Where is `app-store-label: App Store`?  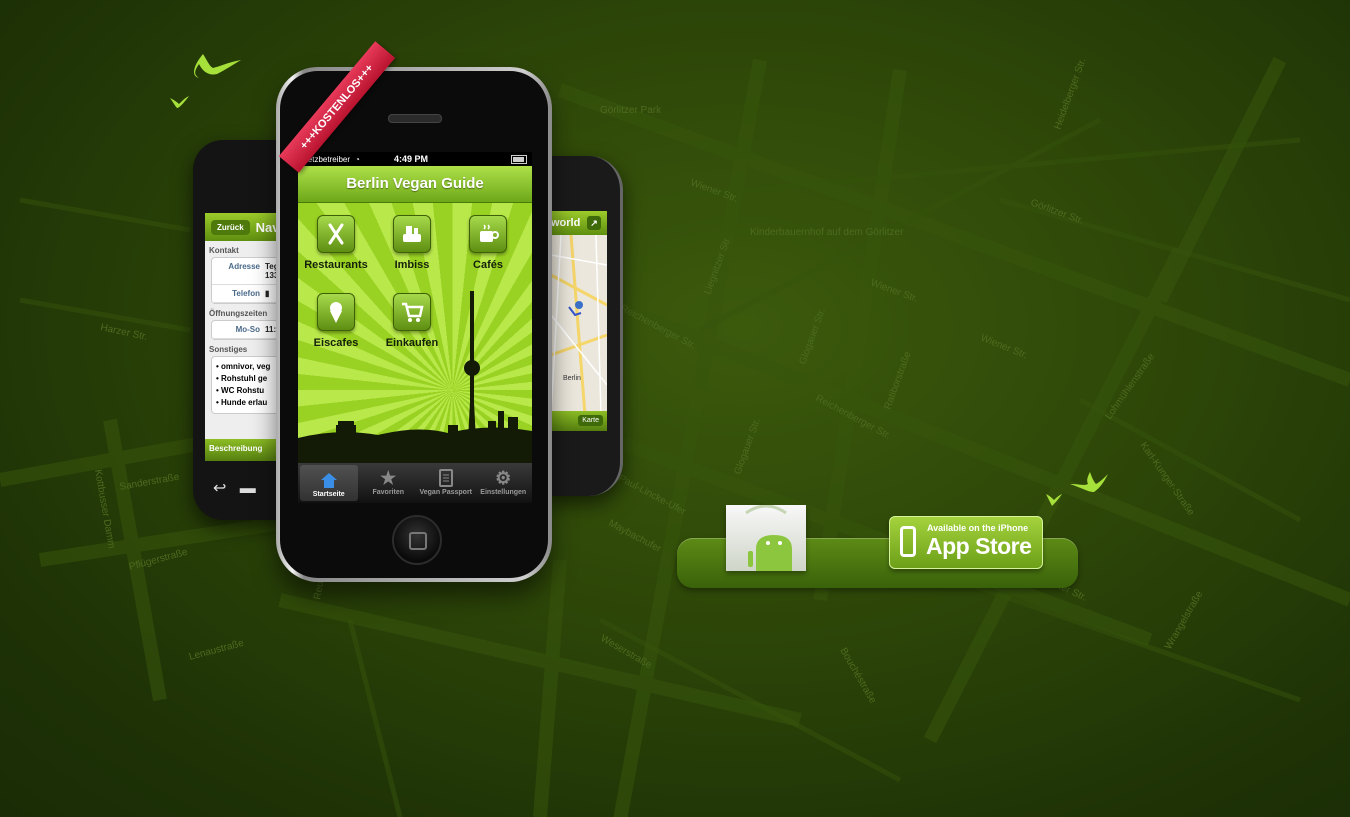 app-store-label: App Store is located at coordinates (979, 546).